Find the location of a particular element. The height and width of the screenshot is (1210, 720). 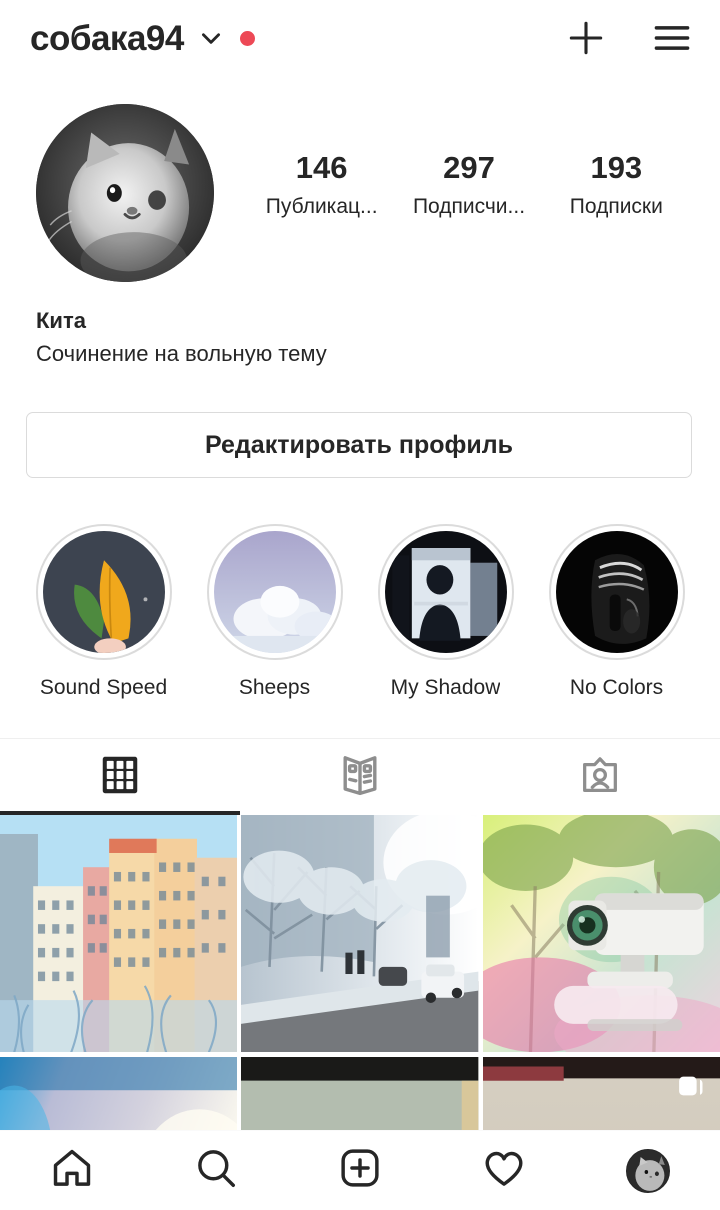

nav-home is located at coordinates (72, 1170).